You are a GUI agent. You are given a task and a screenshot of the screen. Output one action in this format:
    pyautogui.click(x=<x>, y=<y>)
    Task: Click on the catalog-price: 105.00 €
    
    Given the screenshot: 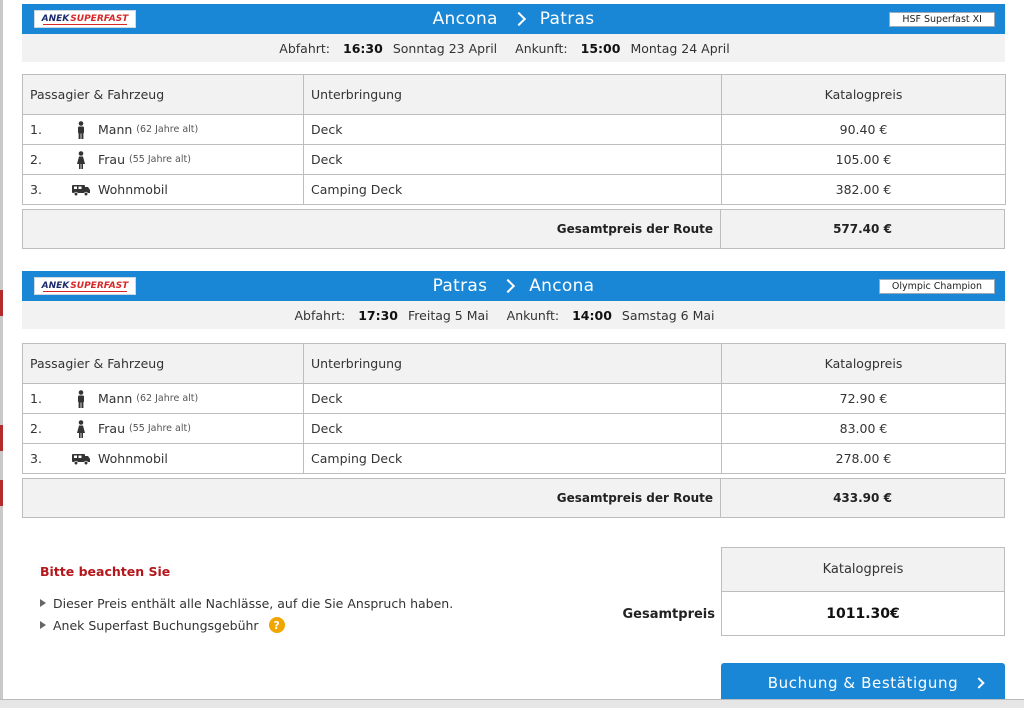 What is the action you would take?
    pyautogui.click(x=863, y=159)
    